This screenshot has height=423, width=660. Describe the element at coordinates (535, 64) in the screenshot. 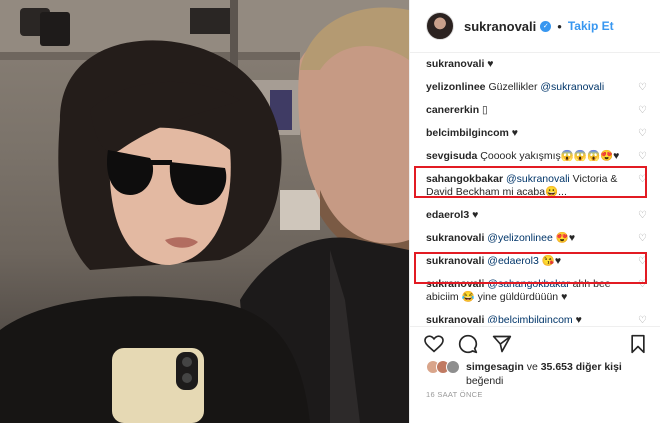

I see `comment-item: sukranovali ♥` at that location.